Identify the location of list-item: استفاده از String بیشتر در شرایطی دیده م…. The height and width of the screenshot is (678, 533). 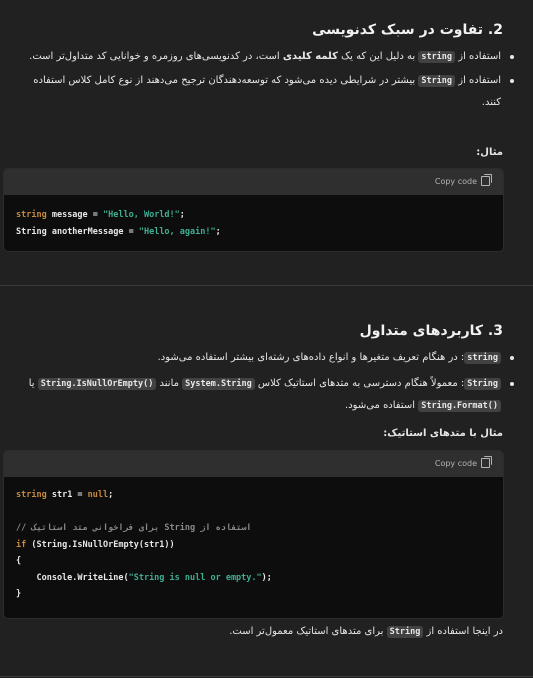
(272, 92).